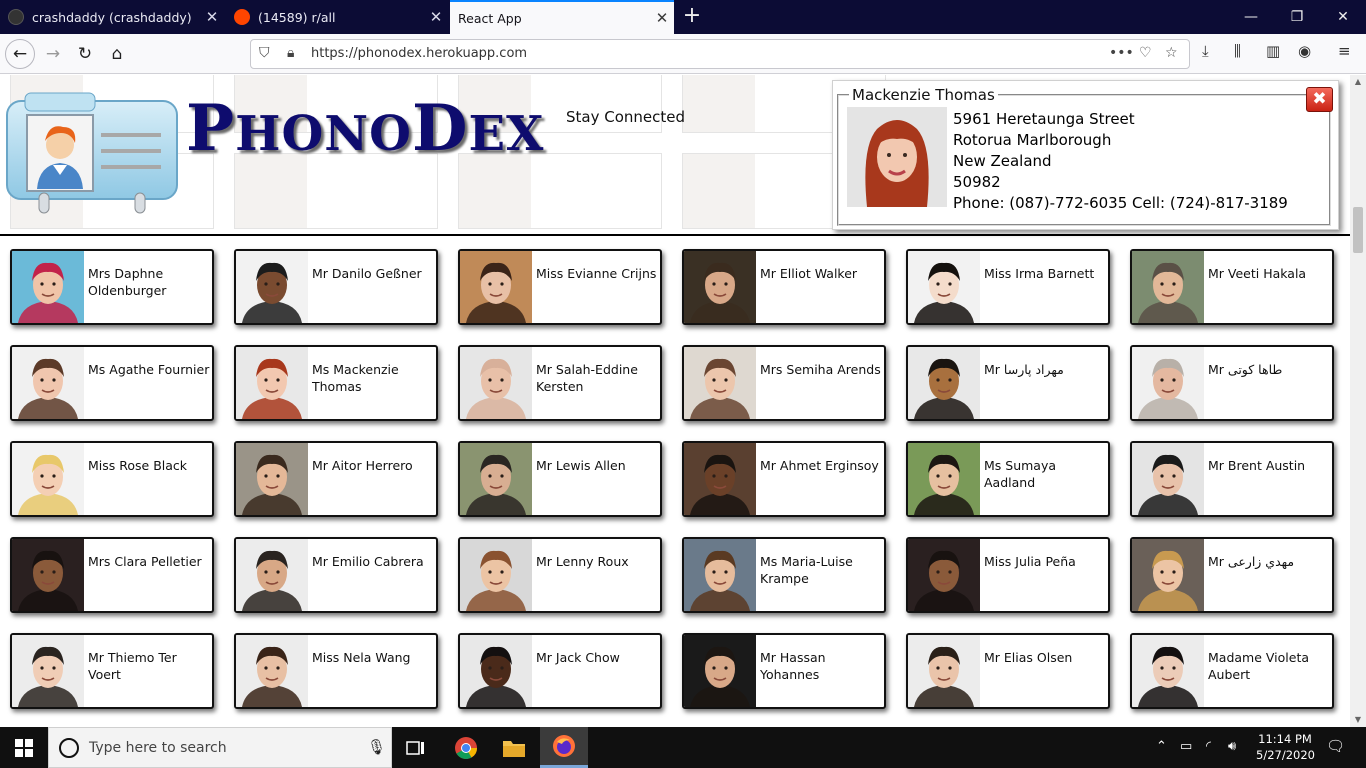 The image size is (1366, 768). Describe the element at coordinates (564, 747) in the screenshot. I see `taskbar-firefox-button` at that location.